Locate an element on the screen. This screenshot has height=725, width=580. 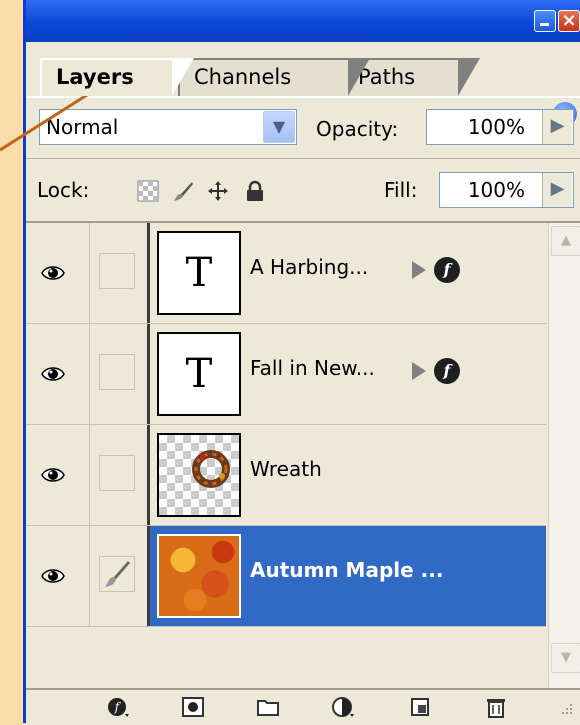
blend-opacity-row: Normal ▼ Opacity: 100% ▶ is located at coordinates (303, 129).